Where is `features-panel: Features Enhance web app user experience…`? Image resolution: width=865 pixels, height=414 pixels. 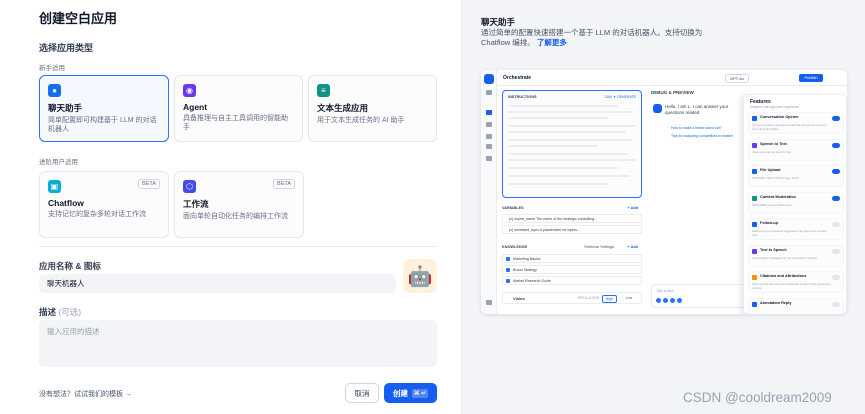 features-panel: Features Enhance web app user experience… is located at coordinates (795, 204).